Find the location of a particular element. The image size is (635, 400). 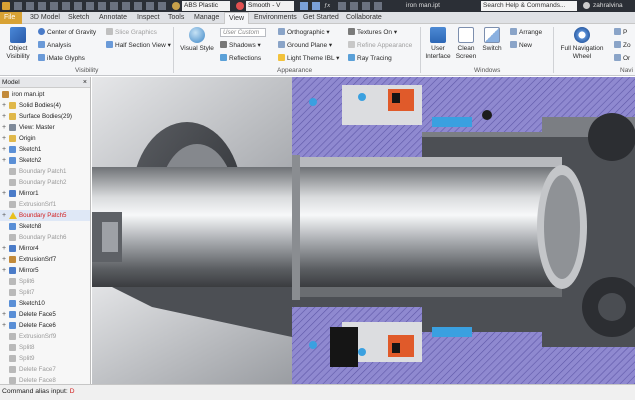

ipart-icon is located at coordinates (126, 6).